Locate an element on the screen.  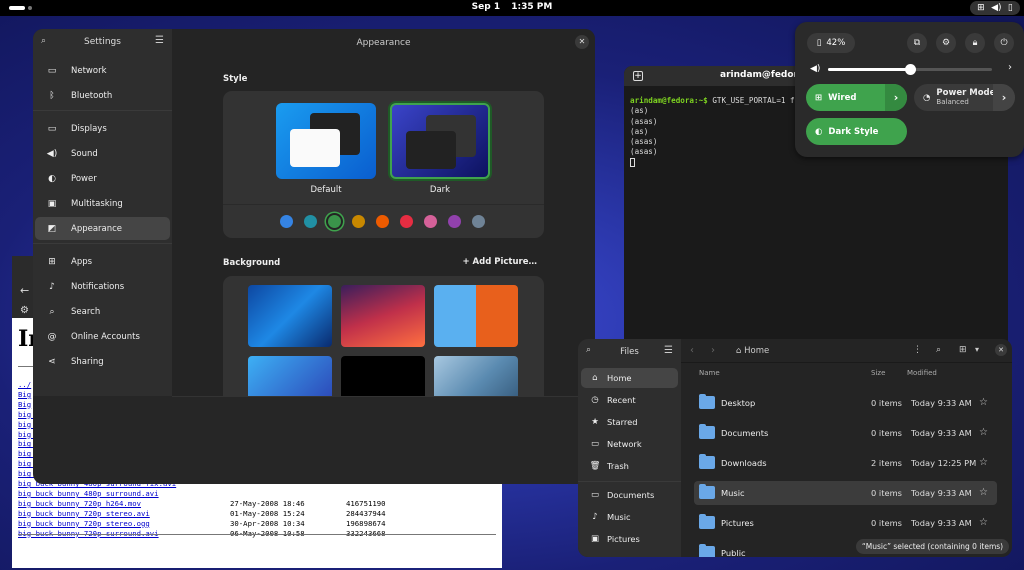
search-icon: ⌕ is located at coordinates (938, 350).